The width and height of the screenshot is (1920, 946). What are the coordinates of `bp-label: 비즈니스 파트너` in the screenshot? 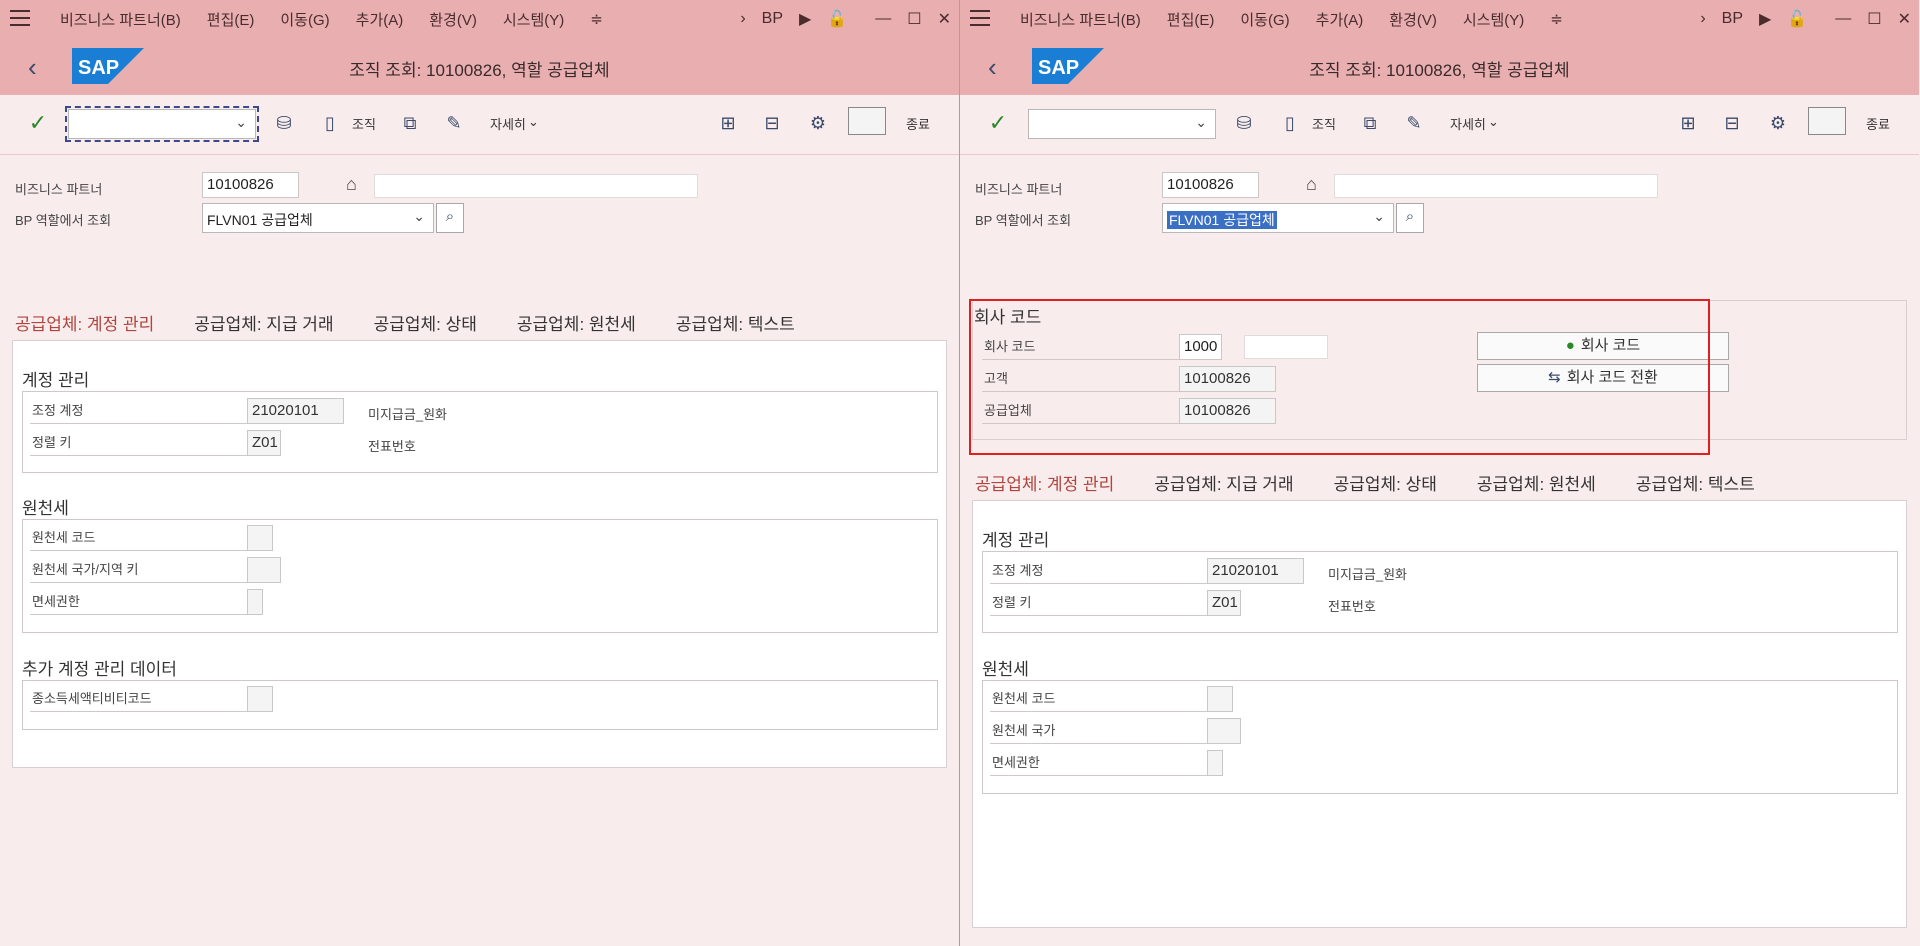 It's located at (59, 189).